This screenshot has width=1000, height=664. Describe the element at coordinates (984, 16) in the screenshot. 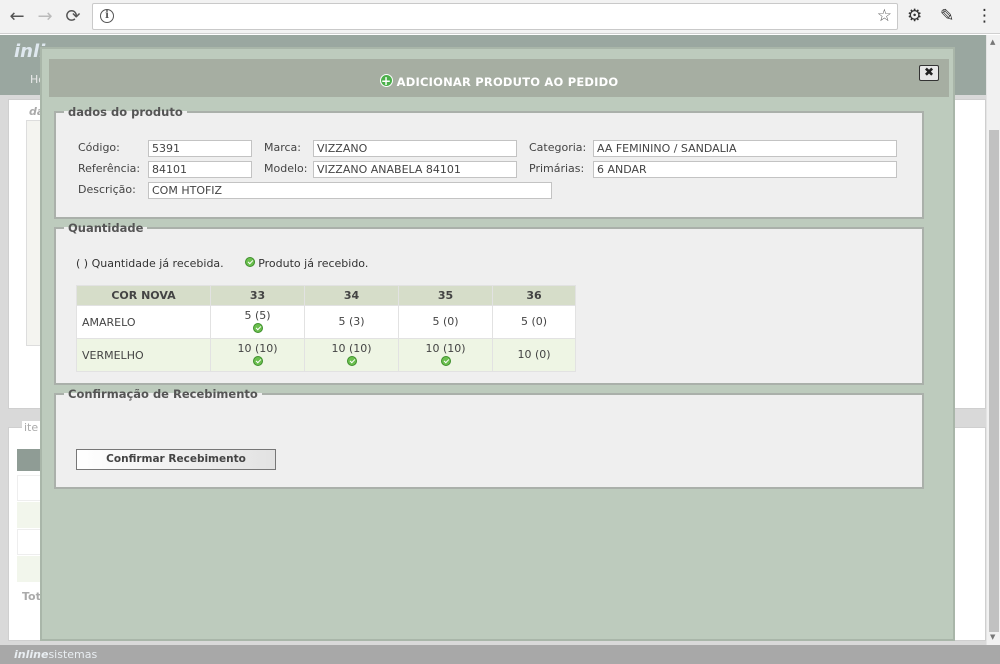

I see `menu-icon: ⋮` at that location.